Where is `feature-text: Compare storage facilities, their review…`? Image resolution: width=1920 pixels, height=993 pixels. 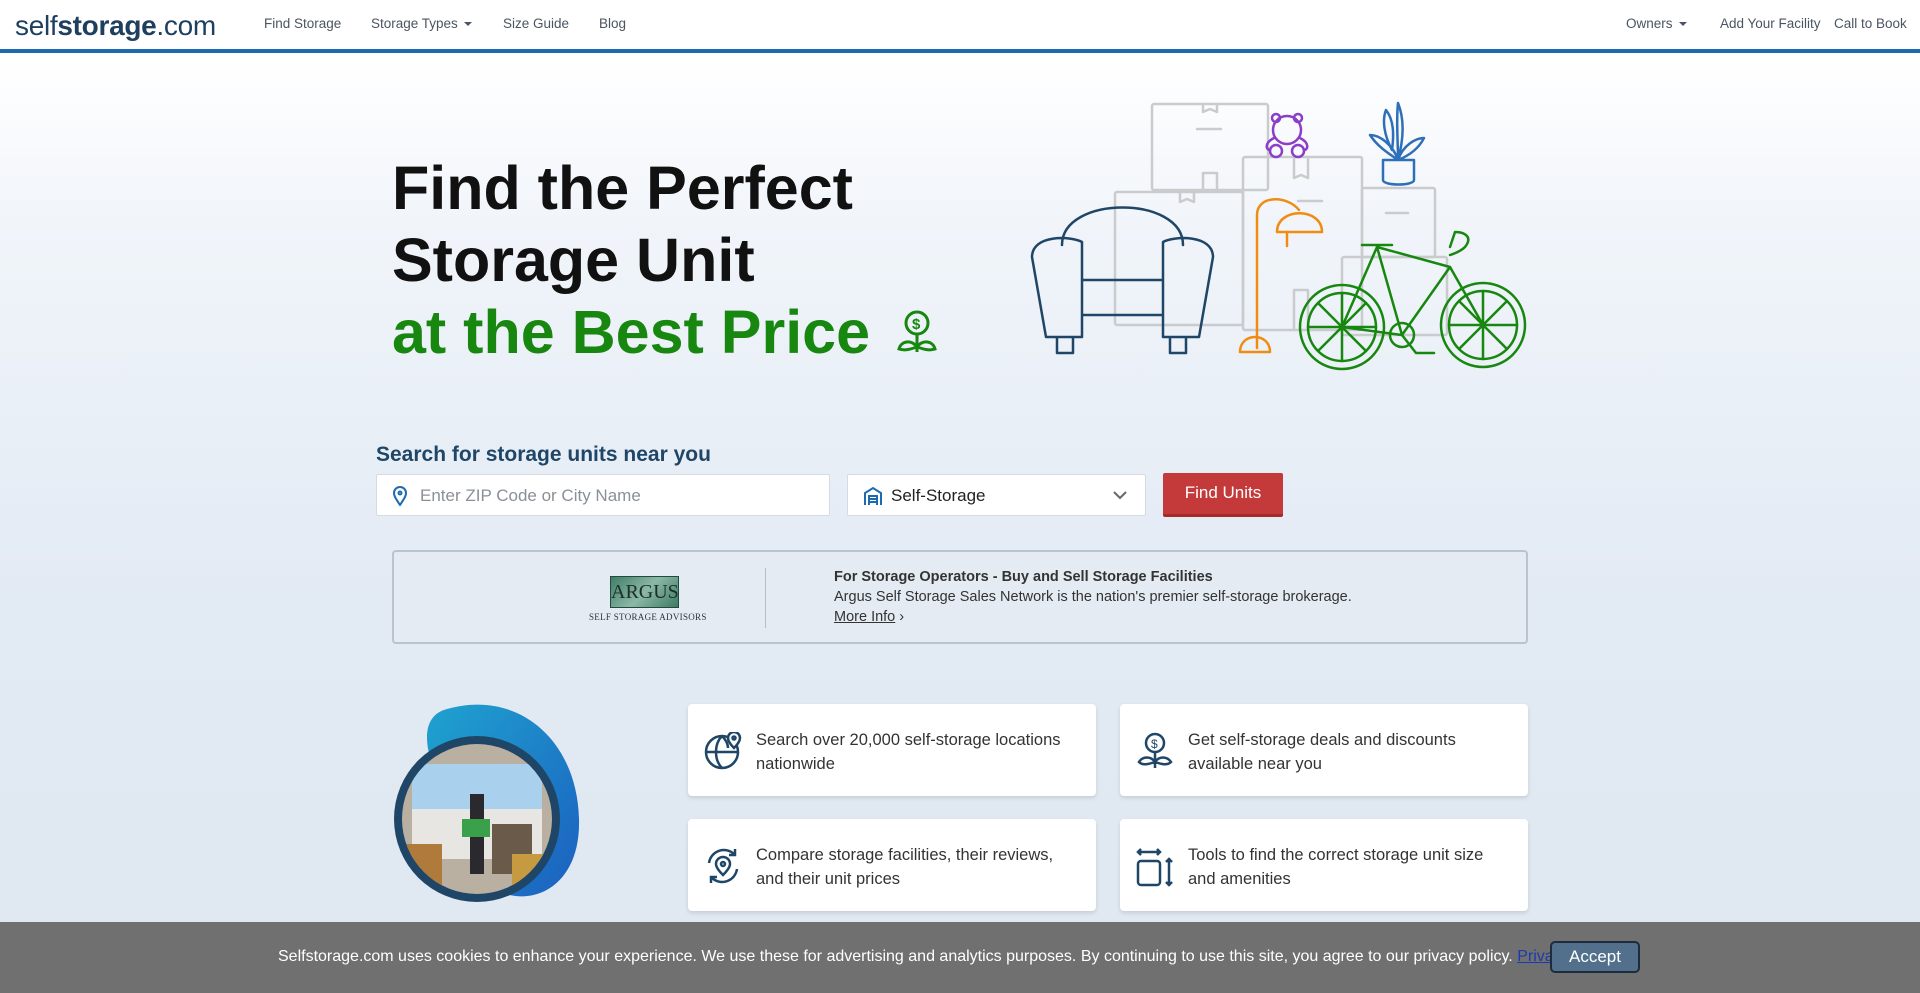
feature-text: Compare storage facilities, their review… is located at coordinates (905, 867).